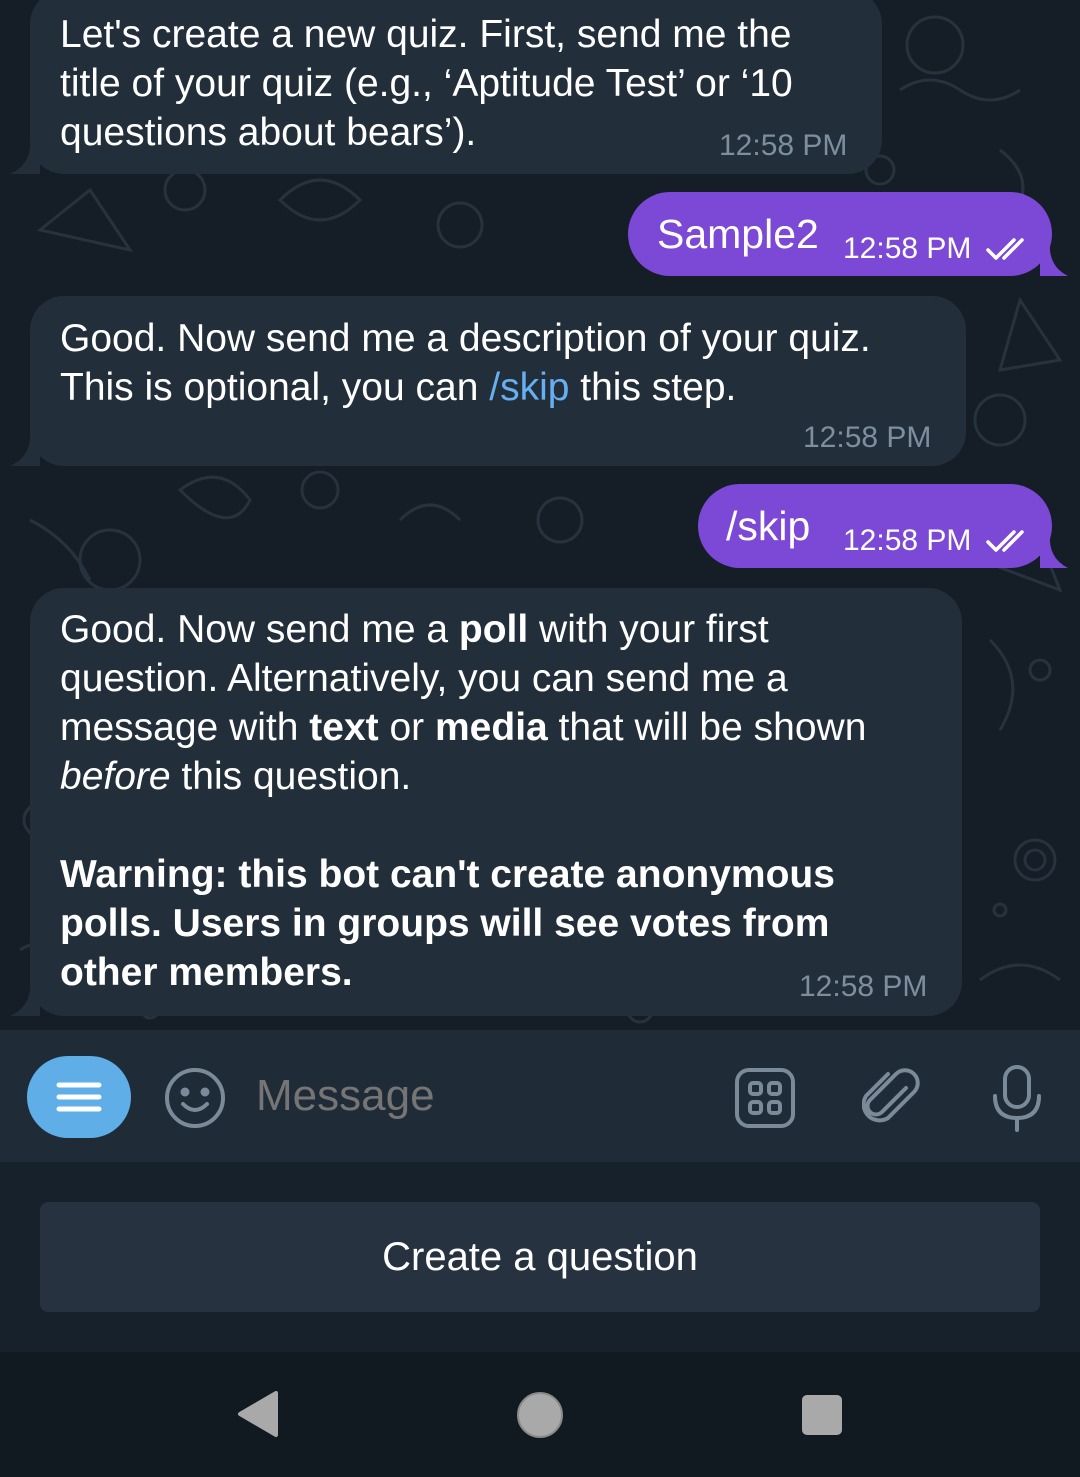  What do you see at coordinates (738, 234) in the screenshot?
I see `message-text: Sample2` at bounding box center [738, 234].